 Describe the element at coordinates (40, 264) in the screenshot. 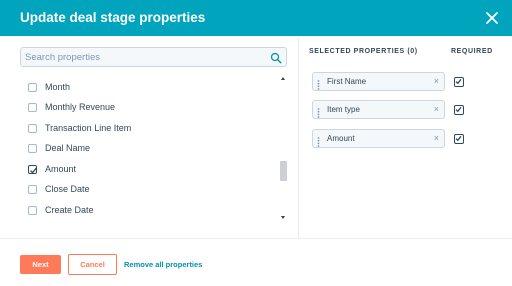

I see `next-button: Next` at that location.